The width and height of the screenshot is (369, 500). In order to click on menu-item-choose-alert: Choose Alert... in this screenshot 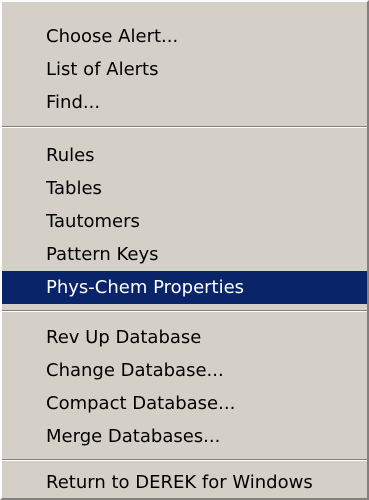, I will do `click(184, 36)`.